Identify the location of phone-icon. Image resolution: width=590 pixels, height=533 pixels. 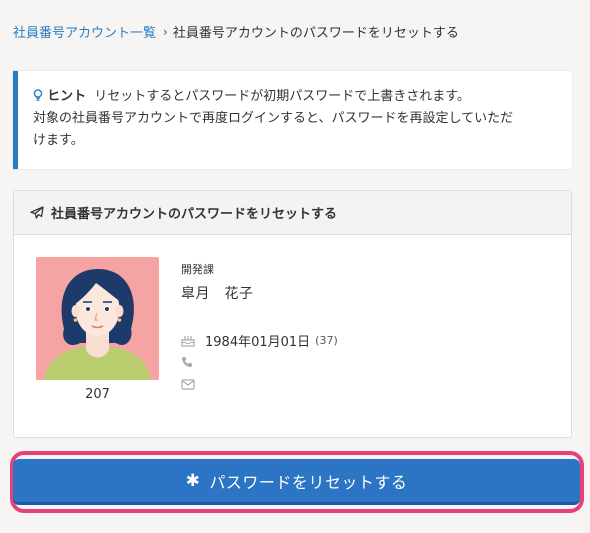
(189, 362).